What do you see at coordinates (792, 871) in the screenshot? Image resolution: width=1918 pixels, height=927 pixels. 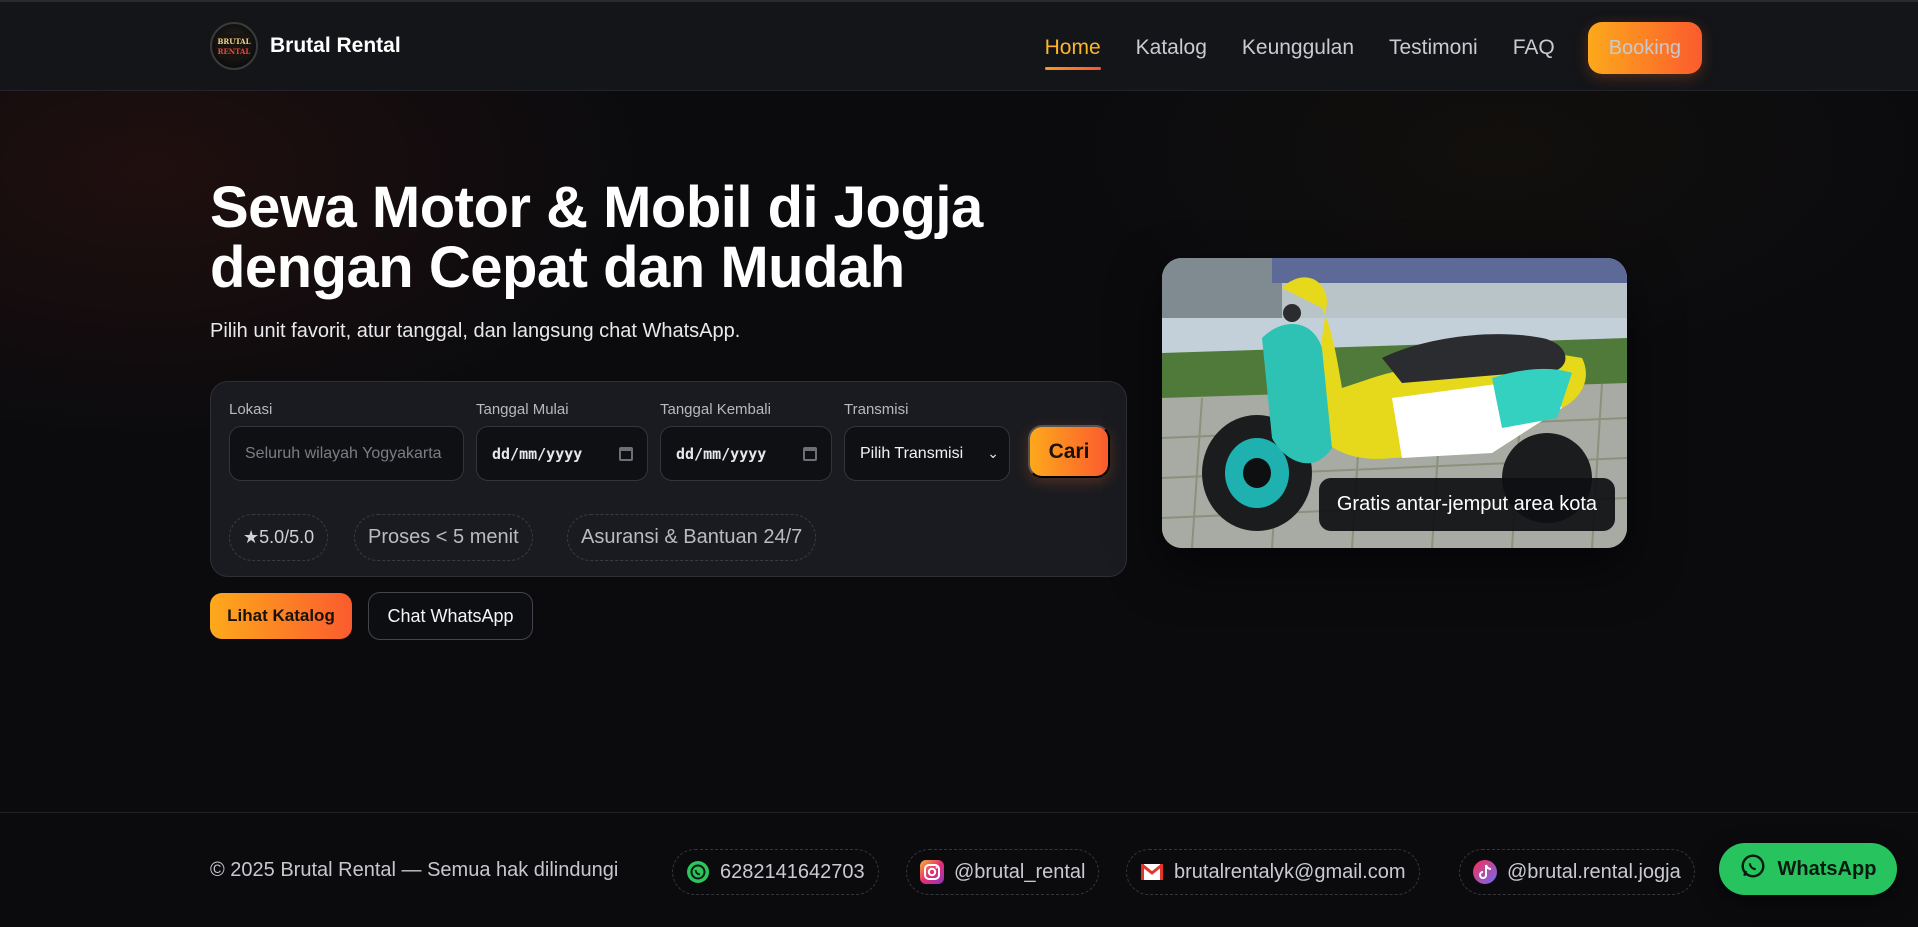 I see `contact-whatsapp-text: 6282141642703` at bounding box center [792, 871].